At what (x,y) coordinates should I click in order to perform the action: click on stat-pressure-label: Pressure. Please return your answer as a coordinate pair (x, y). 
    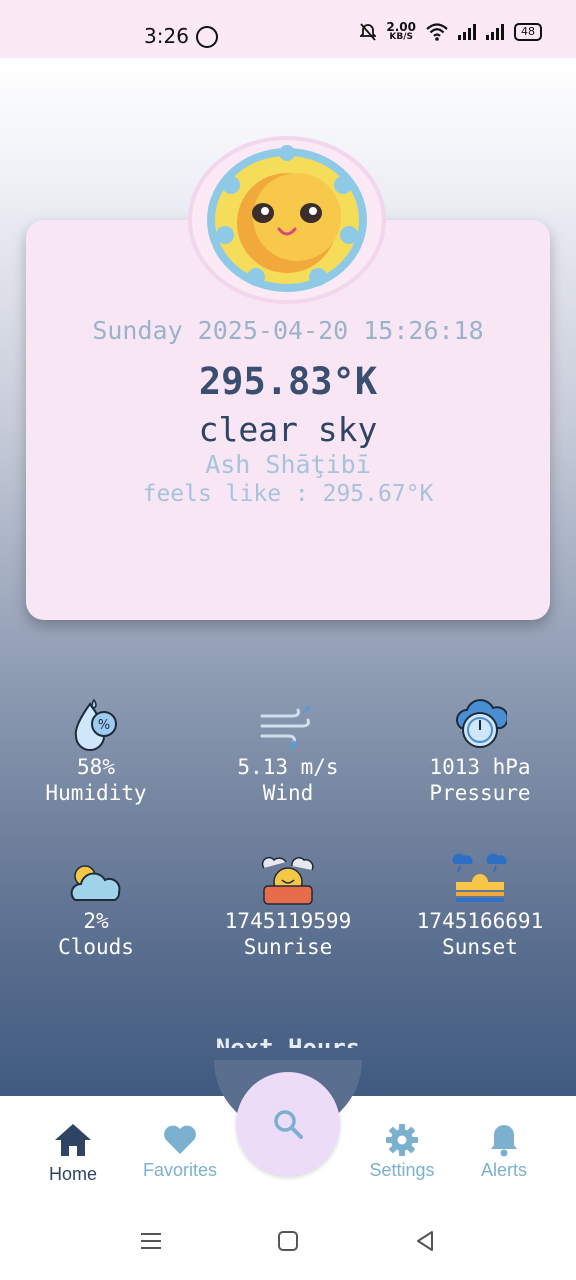
    Looking at the image, I should click on (480, 793).